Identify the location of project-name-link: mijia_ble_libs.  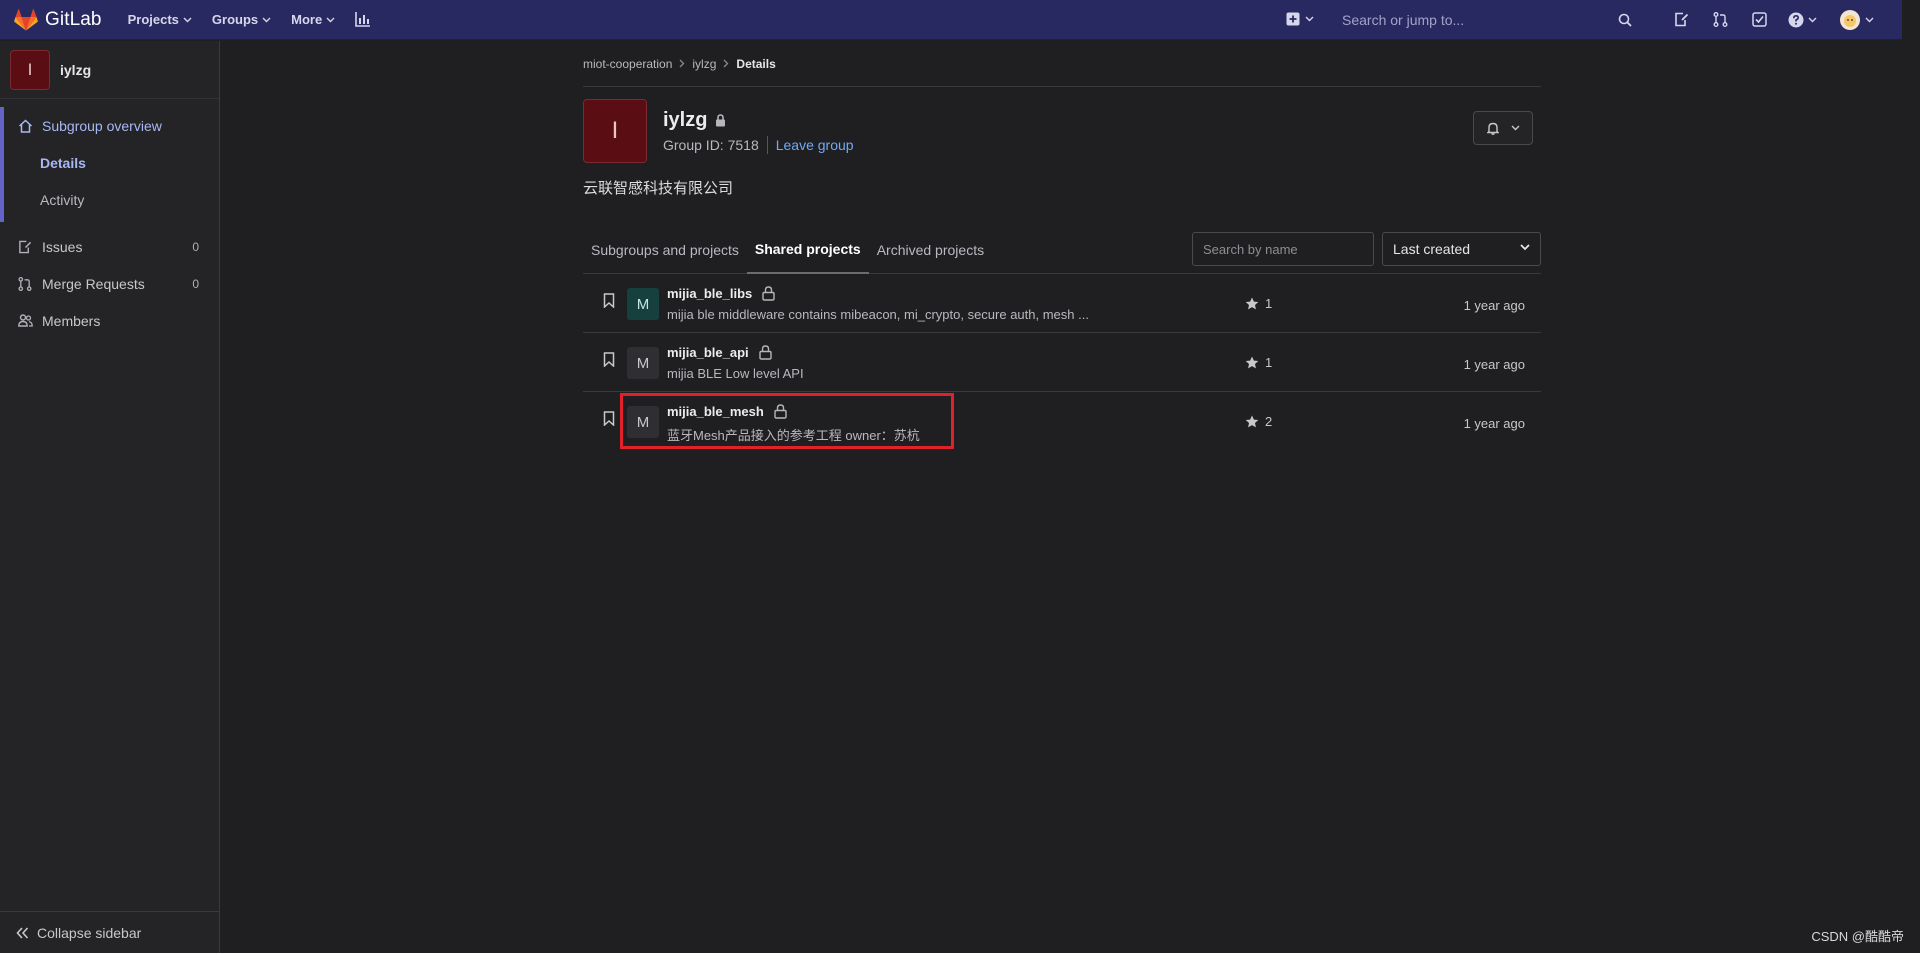
(721, 293).